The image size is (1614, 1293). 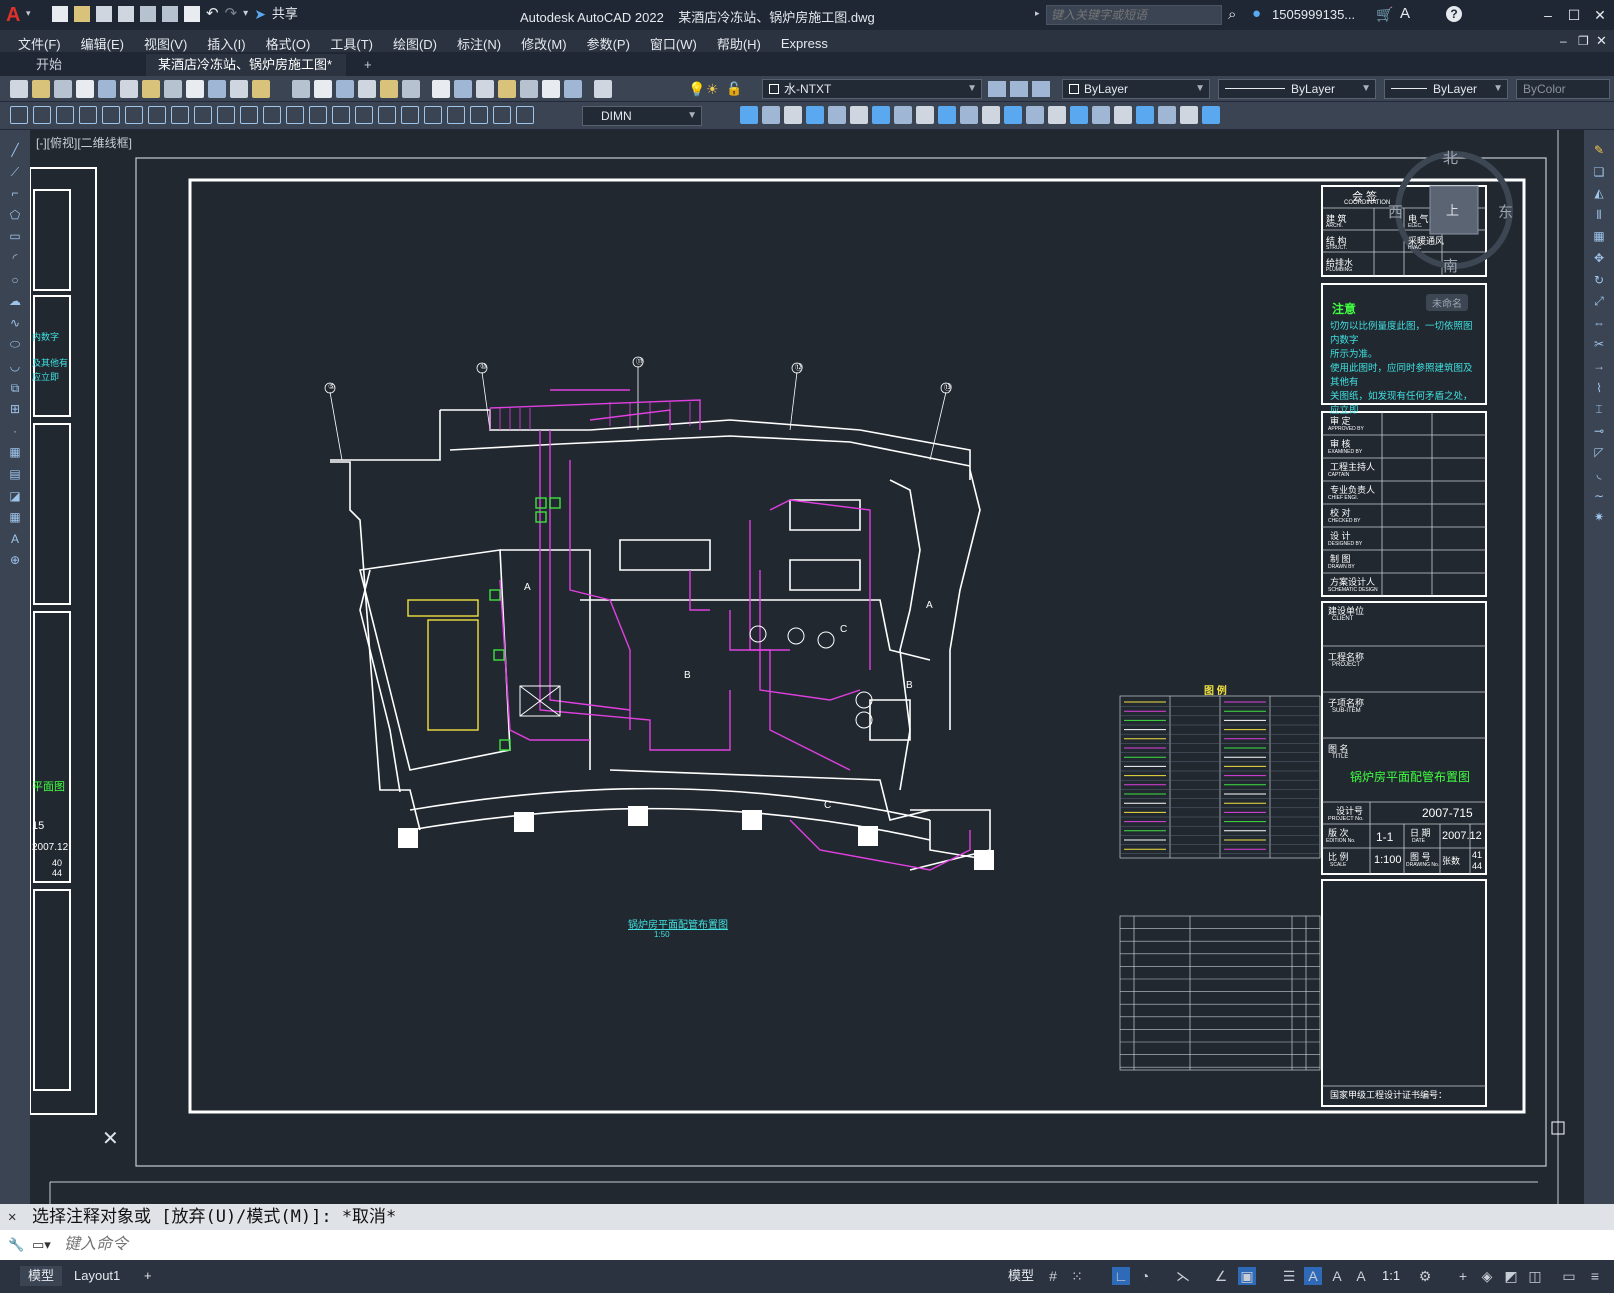 I want to click on model-space-button: 模型, so click(x=1021, y=1276).